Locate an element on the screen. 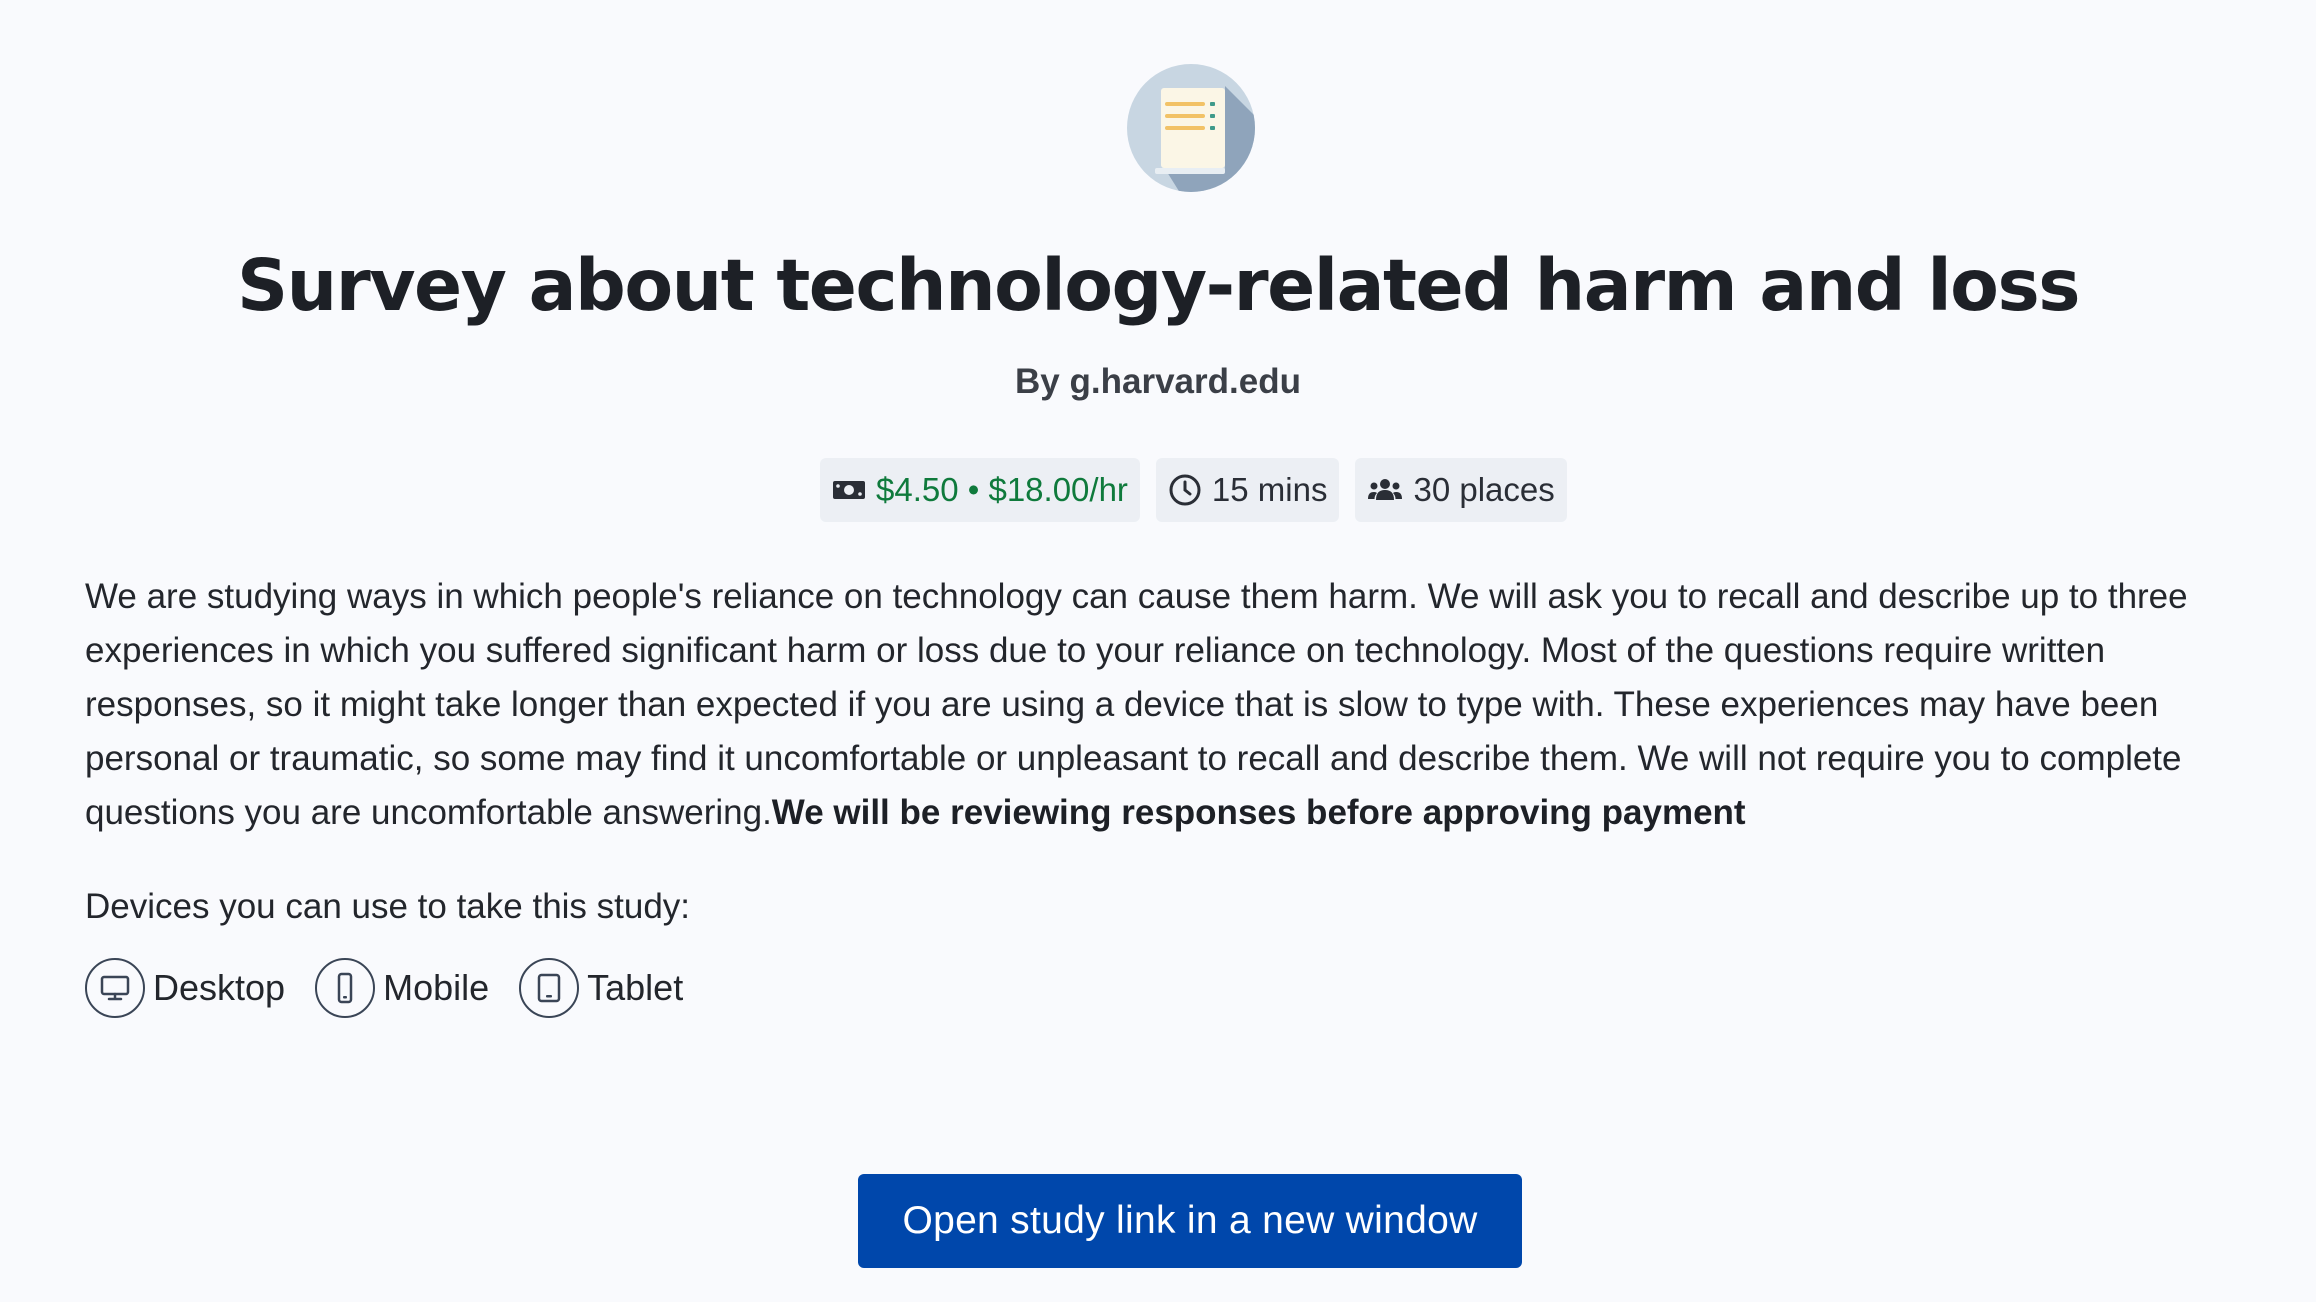  study-badges: $4.50 • $18.00/hr 15 mins 30 places is located at coordinates (1193, 490).